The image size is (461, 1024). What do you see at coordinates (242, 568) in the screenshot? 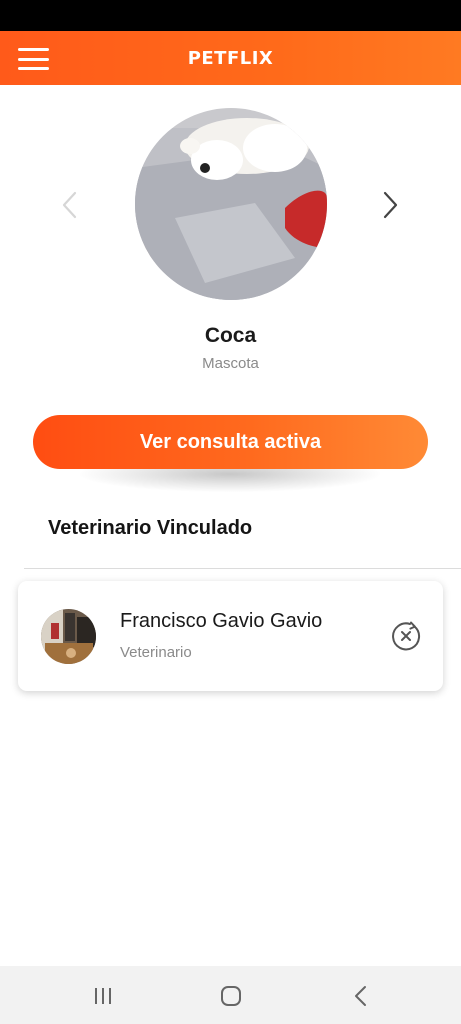
I see `divider` at bounding box center [242, 568].